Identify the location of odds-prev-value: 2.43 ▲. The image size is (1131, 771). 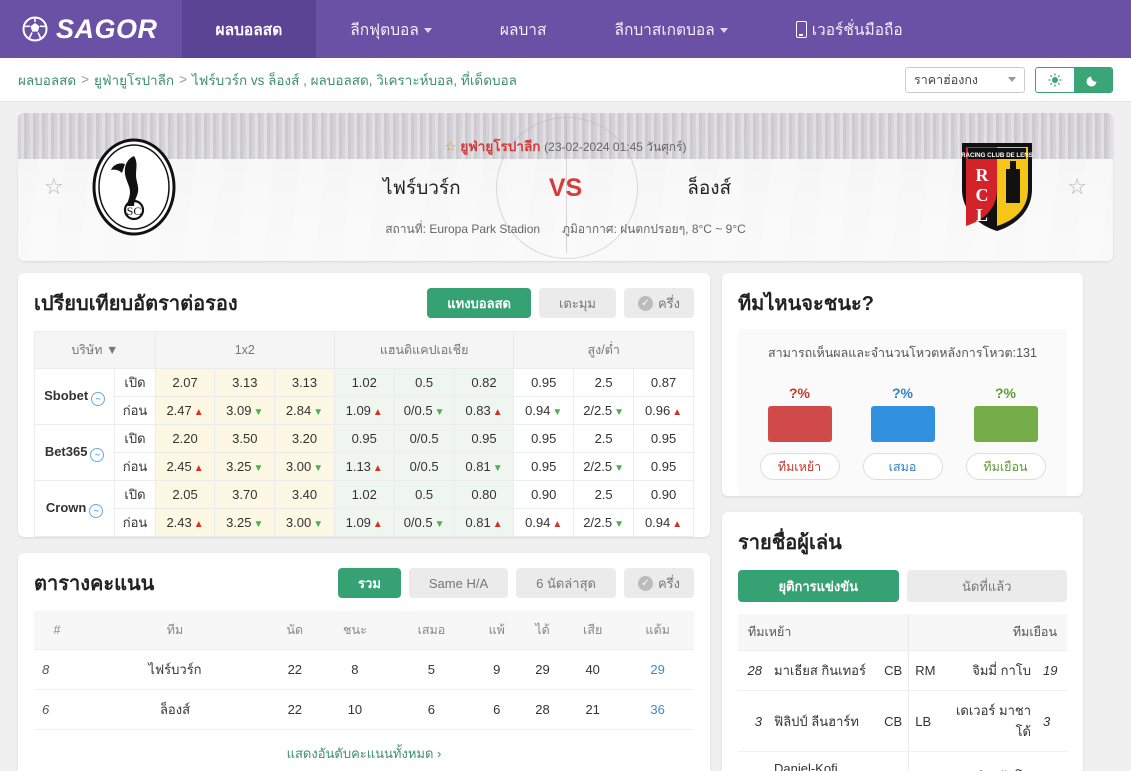
(185, 522).